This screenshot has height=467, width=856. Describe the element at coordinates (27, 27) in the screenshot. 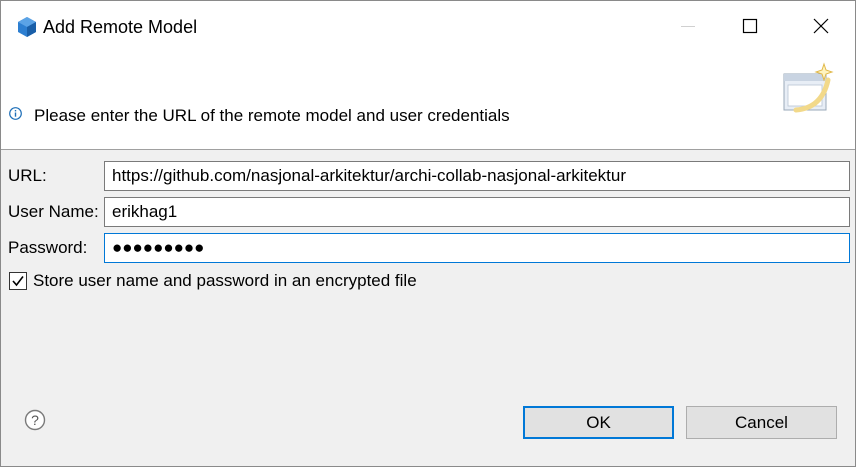

I see `archi-hexagon-icon` at that location.